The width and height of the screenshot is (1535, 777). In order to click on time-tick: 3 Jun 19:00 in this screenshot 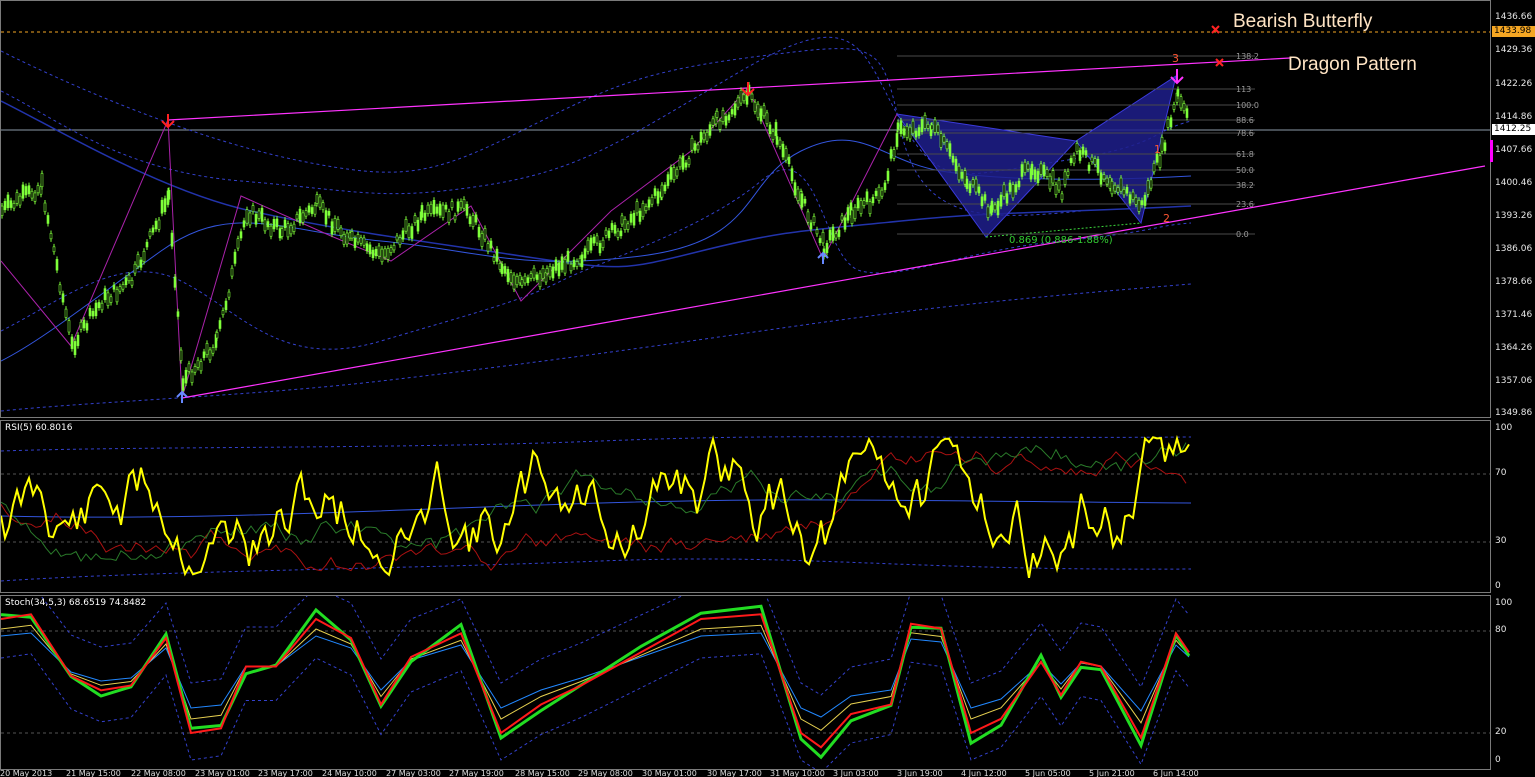, I will do `click(920, 773)`.